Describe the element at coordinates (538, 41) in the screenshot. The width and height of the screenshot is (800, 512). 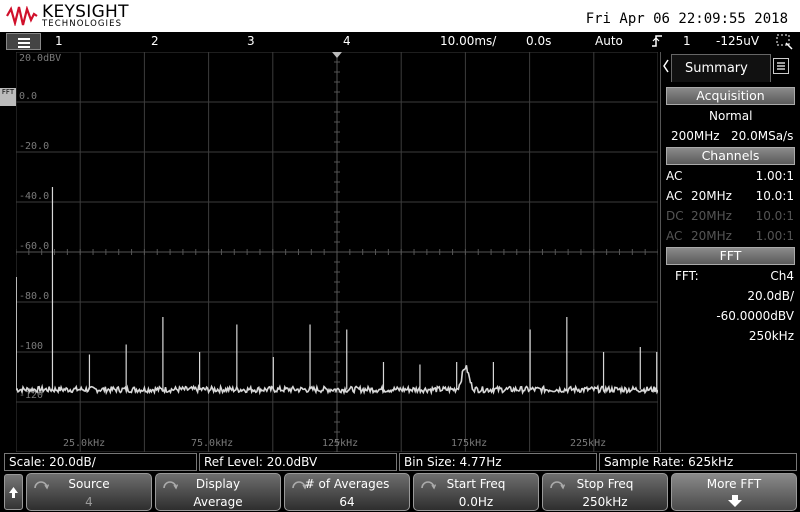
I see `delay: 0.0s` at that location.